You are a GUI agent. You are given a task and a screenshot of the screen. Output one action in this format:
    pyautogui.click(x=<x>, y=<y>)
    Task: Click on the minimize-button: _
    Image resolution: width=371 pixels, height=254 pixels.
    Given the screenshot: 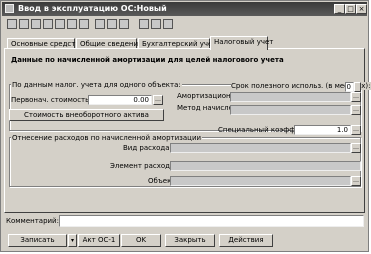 What is the action you would take?
    pyautogui.click(x=339, y=9)
    